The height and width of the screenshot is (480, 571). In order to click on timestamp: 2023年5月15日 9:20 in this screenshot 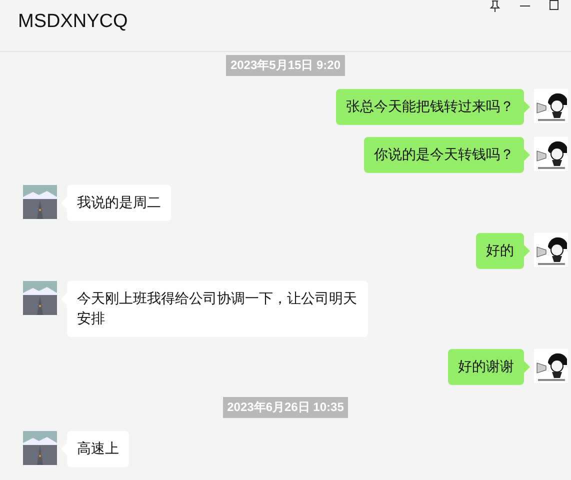, I will do `click(285, 65)`.